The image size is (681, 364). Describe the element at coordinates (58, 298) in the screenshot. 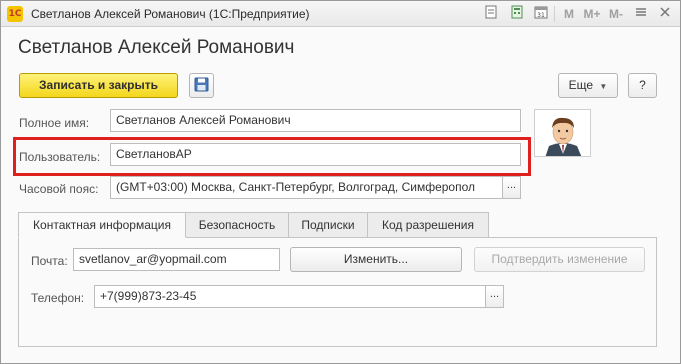

I see `phone-label: Телефон:` at that location.